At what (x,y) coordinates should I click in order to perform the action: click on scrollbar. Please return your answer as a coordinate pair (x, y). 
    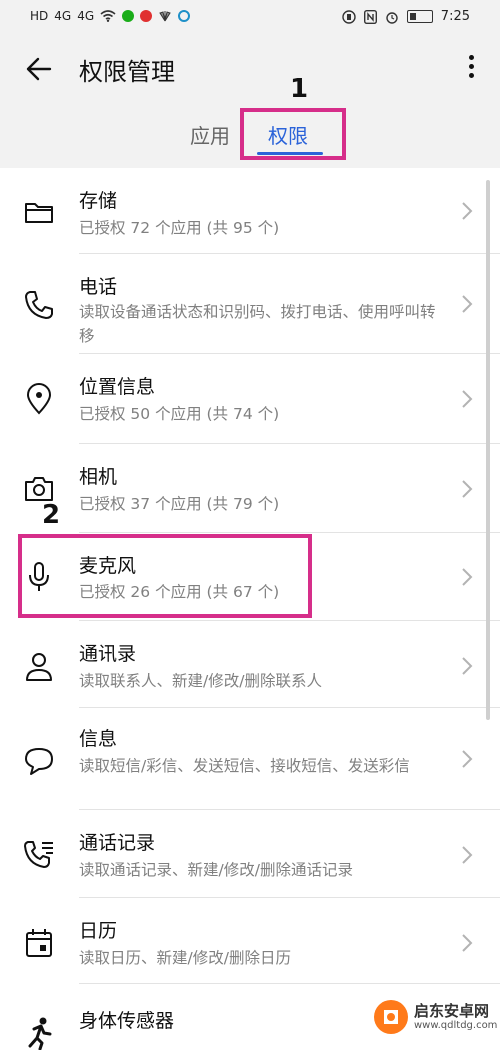
    Looking at the image, I should click on (488, 450).